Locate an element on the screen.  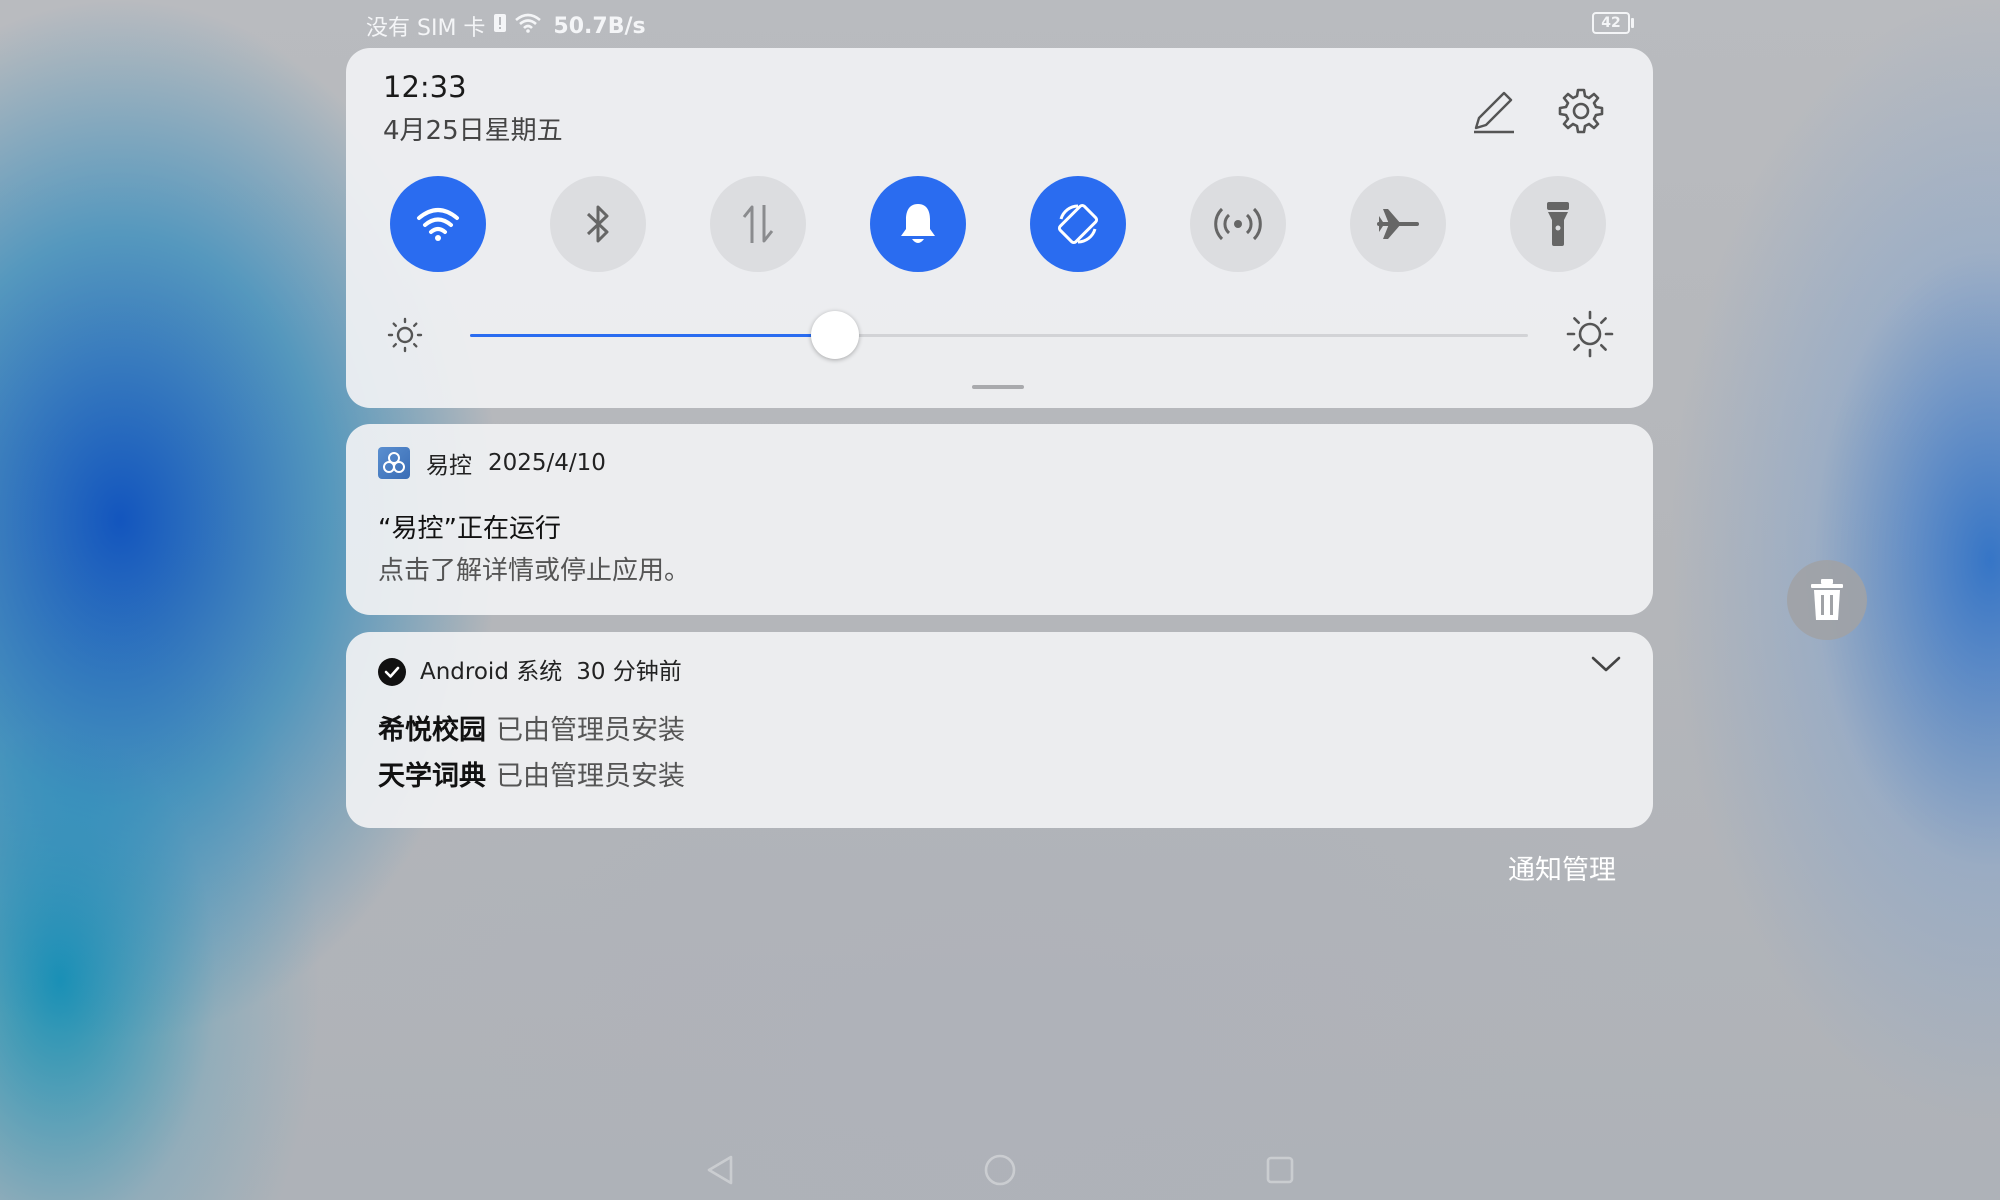
notification-yikong: 易控 2025/4/10 “易控”正在运行 点击了解详情或停止应用。 is located at coordinates (999, 519).